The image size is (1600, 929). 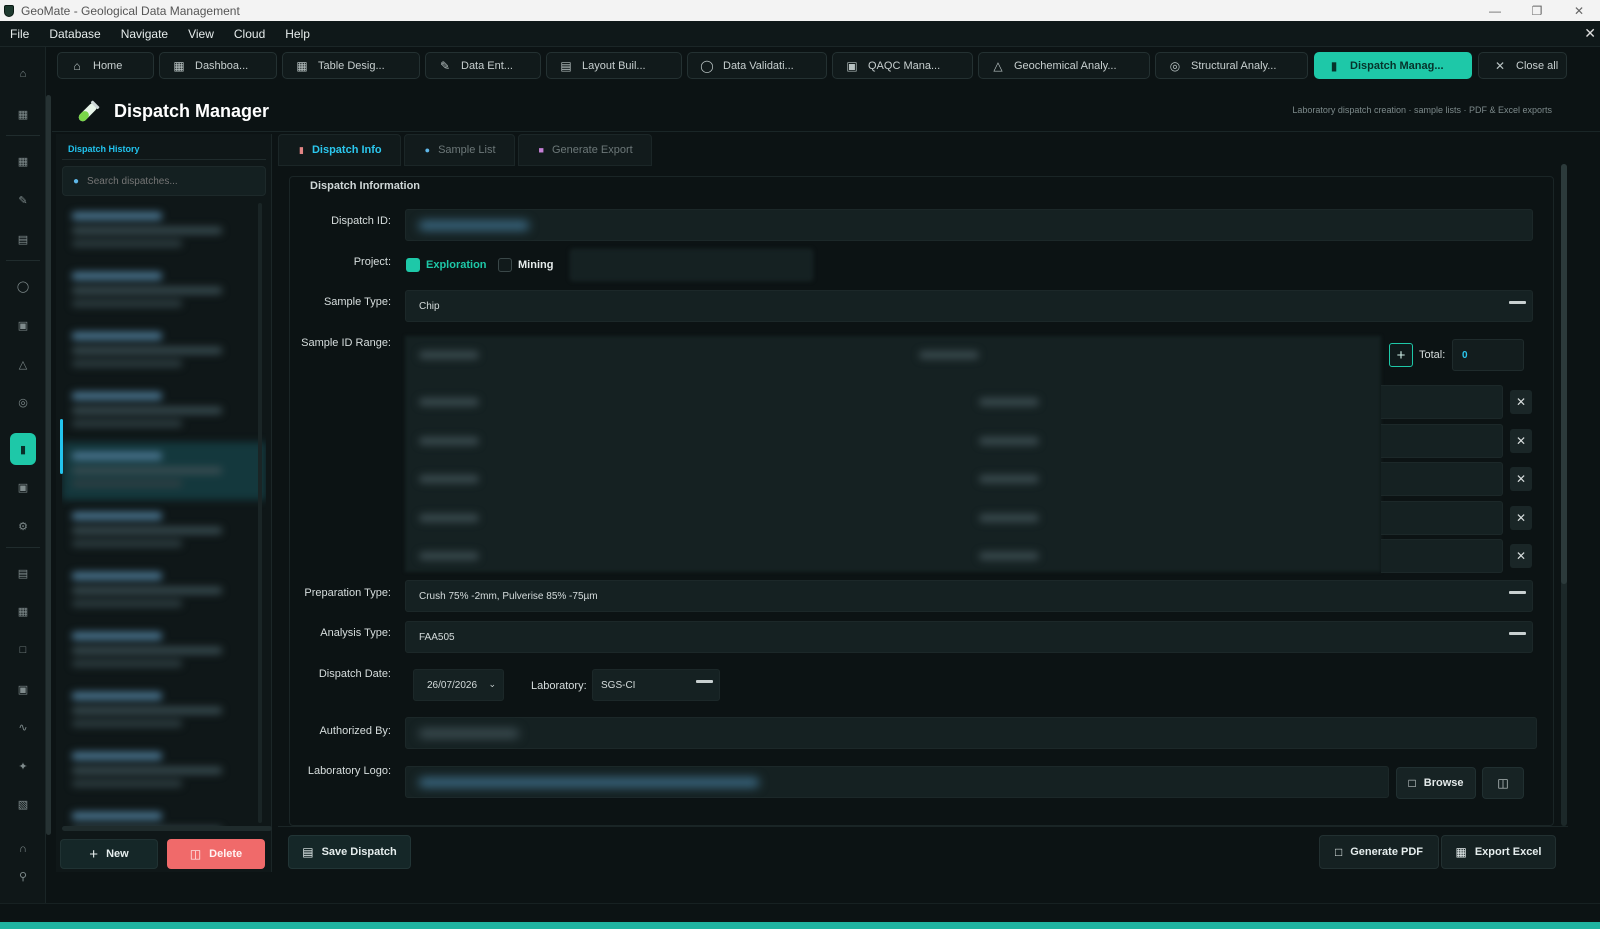 I want to click on menu-database: Database, so click(x=74, y=34).